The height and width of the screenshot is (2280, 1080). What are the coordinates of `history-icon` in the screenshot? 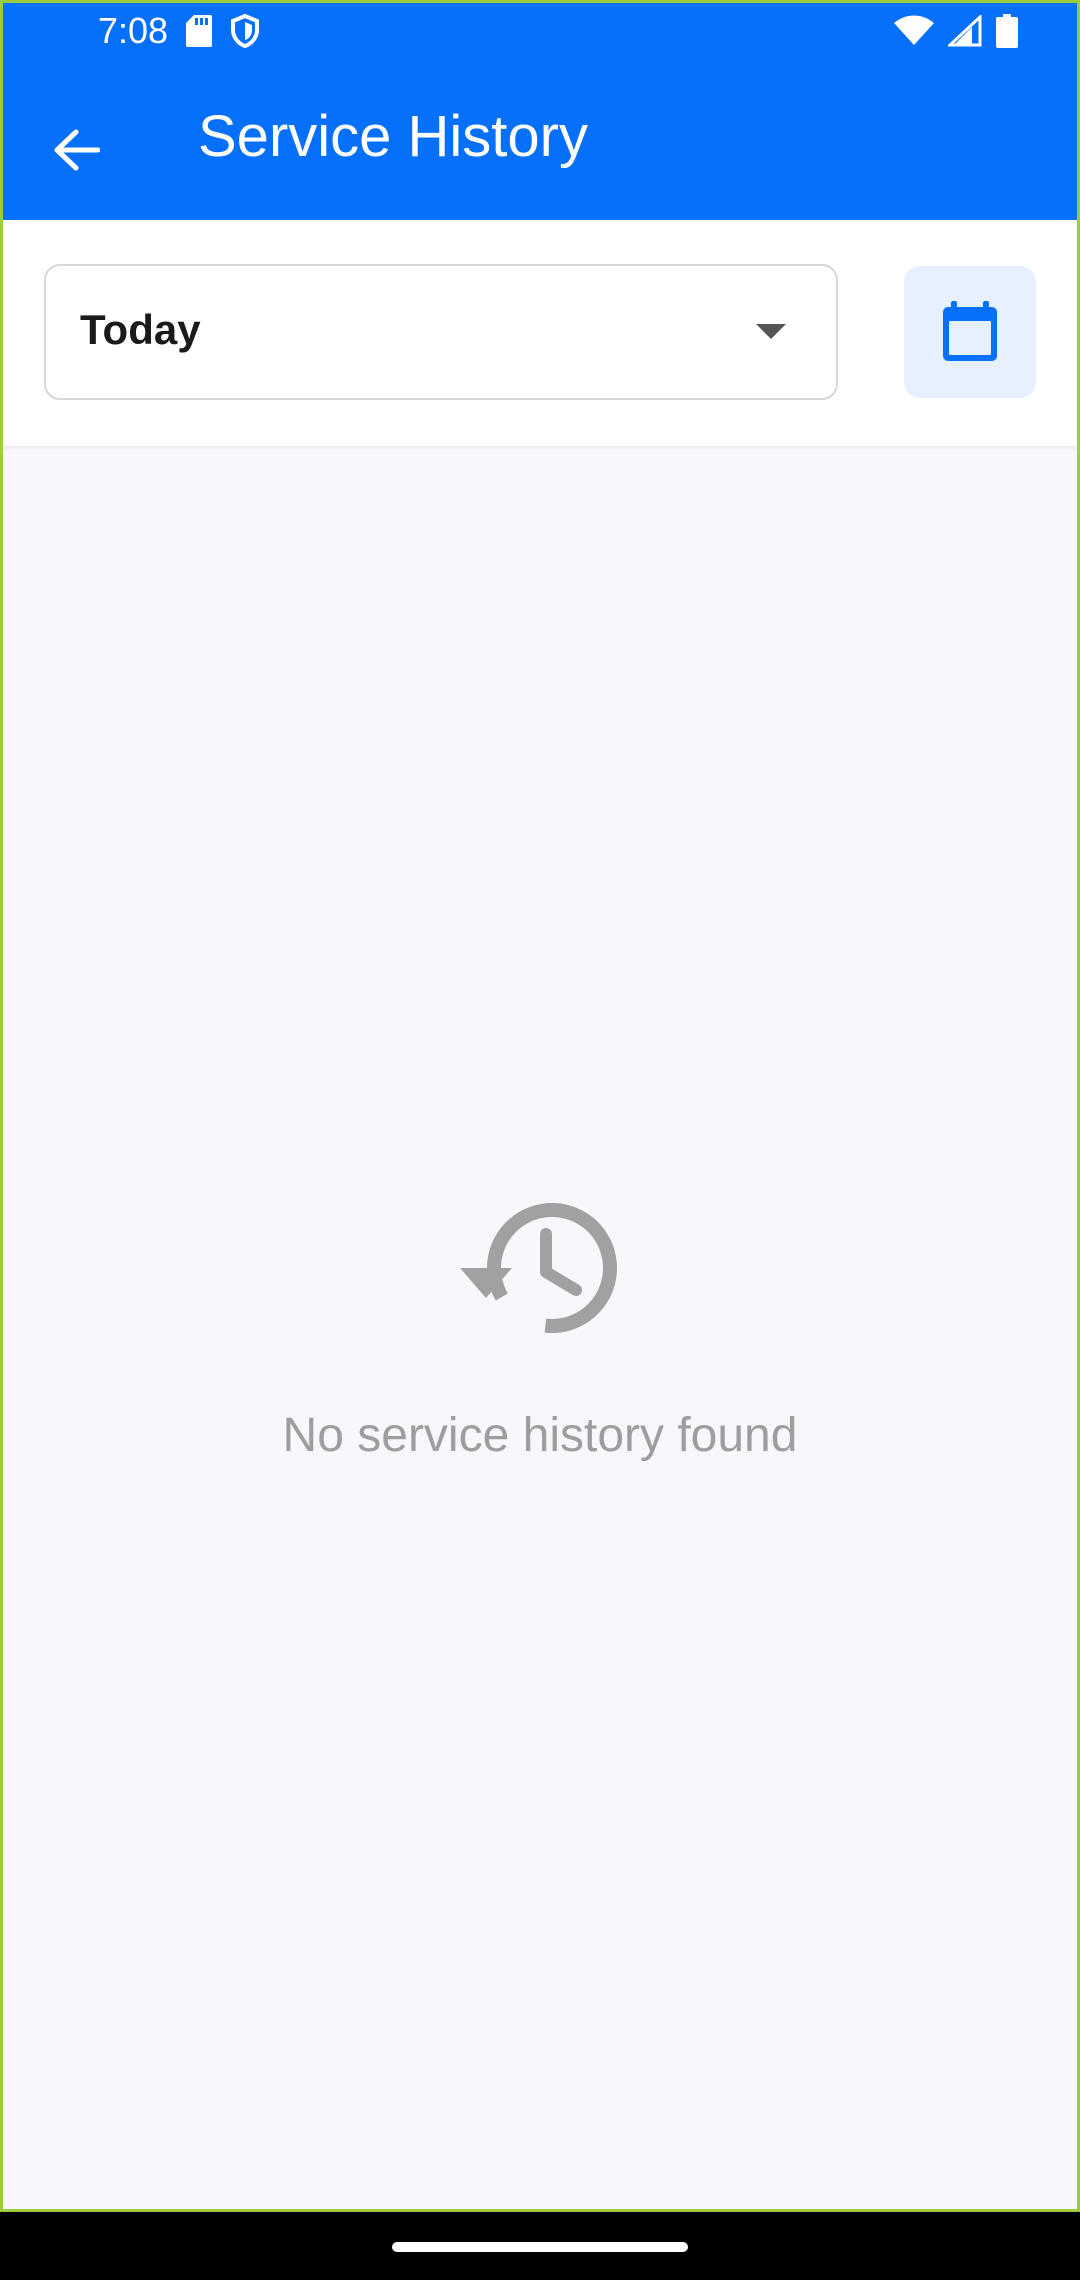 It's located at (538, 1268).